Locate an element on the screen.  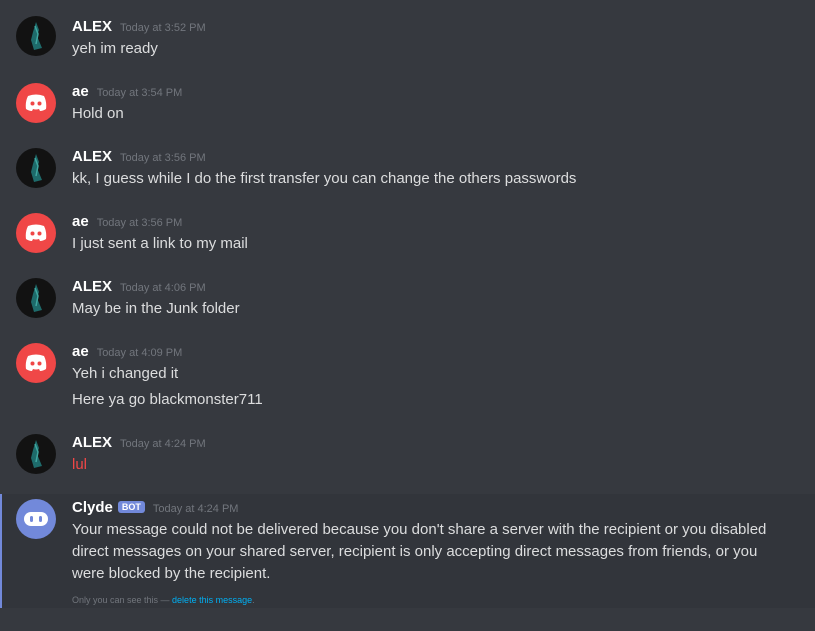
message-text: lul is located at coordinates (80, 464).